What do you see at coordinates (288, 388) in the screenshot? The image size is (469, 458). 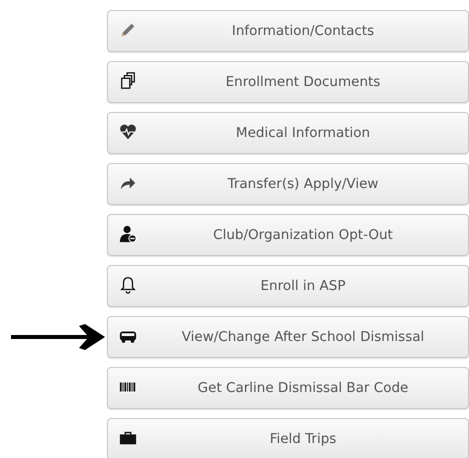 I see `menu-button: Get Carline Dismissal Bar Code` at bounding box center [288, 388].